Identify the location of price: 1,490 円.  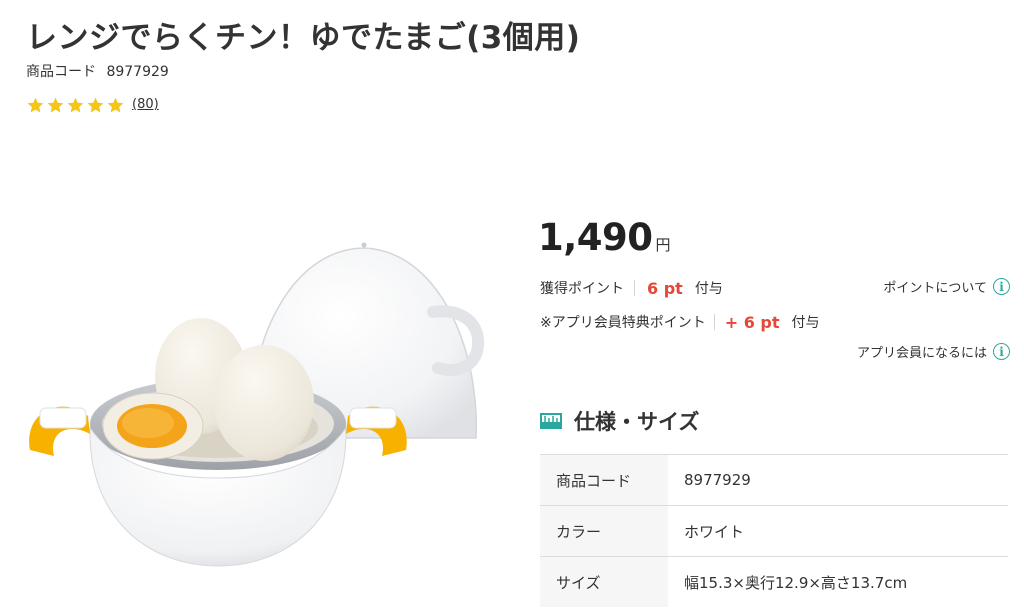
(604, 237).